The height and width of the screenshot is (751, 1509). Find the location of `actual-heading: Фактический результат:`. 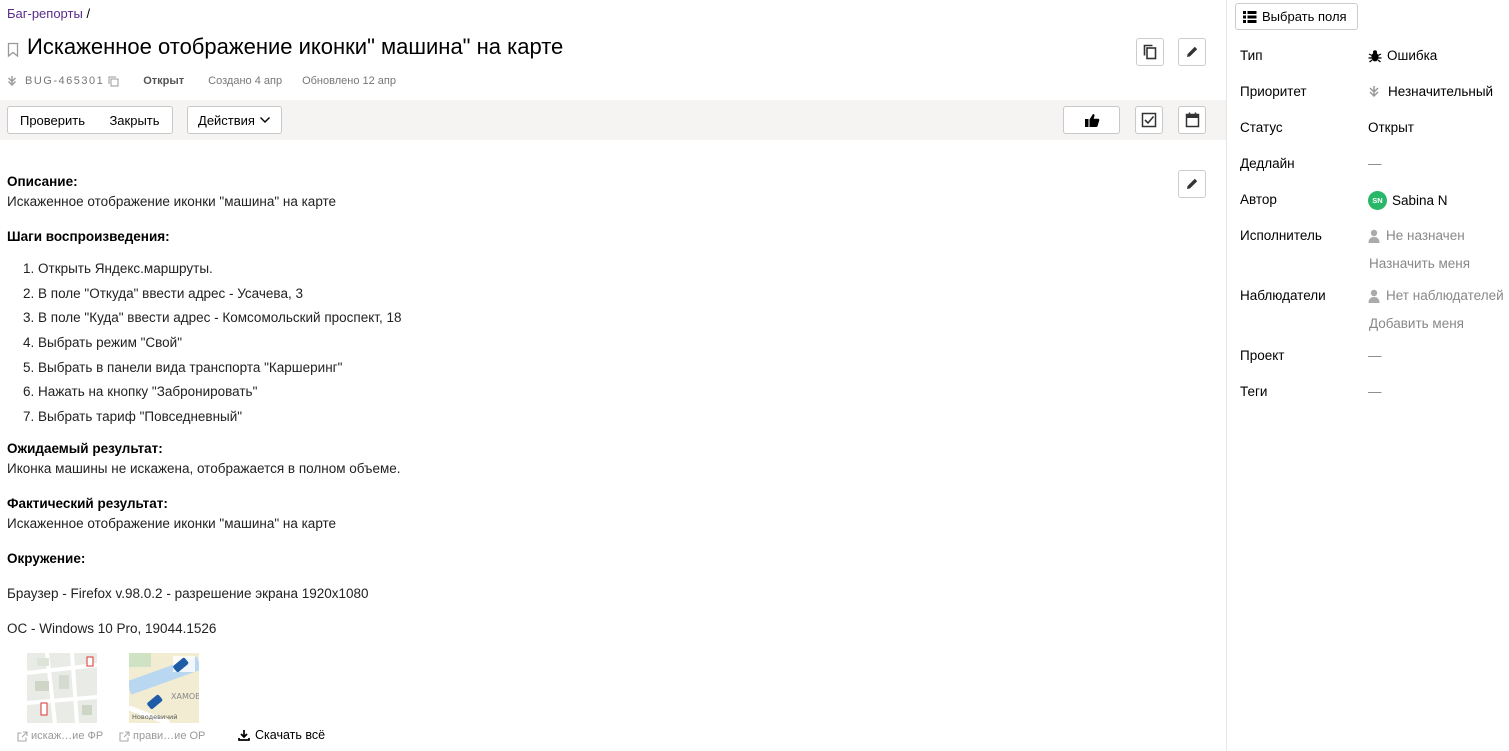

actual-heading: Фактический результат: is located at coordinates (87, 503).